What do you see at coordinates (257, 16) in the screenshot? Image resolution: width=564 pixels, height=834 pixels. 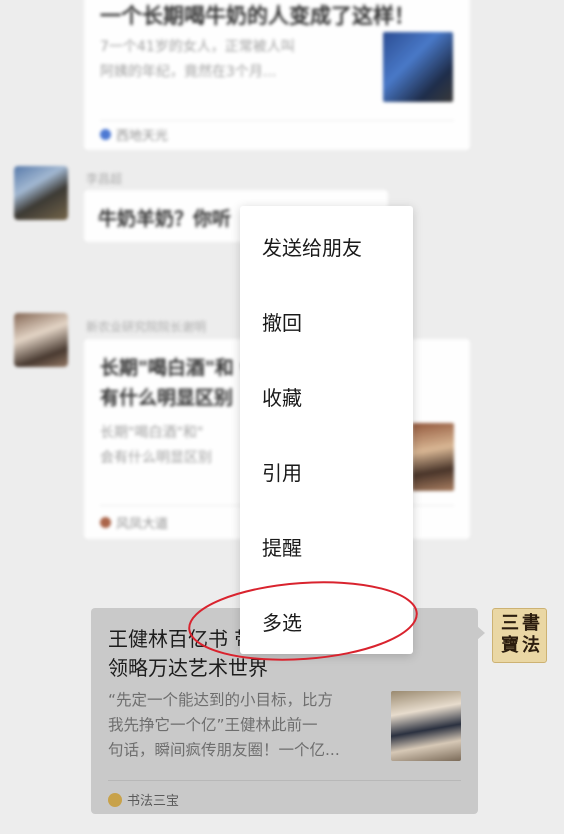 I see `article-title: 一个长期喝牛奶的人变成了这样！` at bounding box center [257, 16].